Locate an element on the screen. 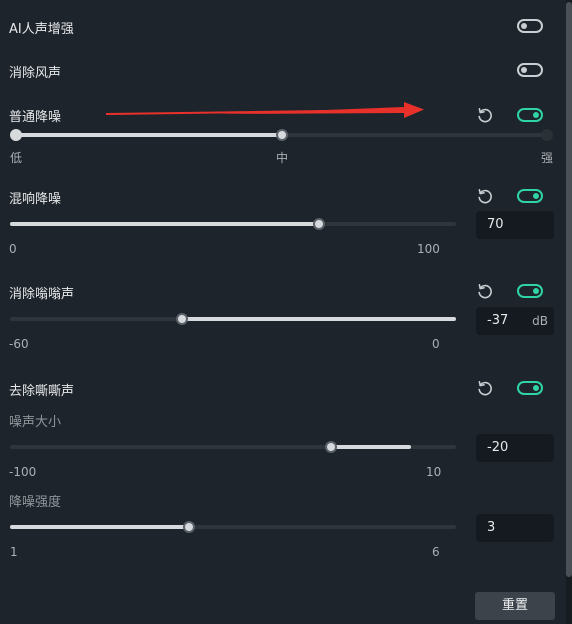 This screenshot has width=572, height=624. hum-max-label: 0 is located at coordinates (436, 344).